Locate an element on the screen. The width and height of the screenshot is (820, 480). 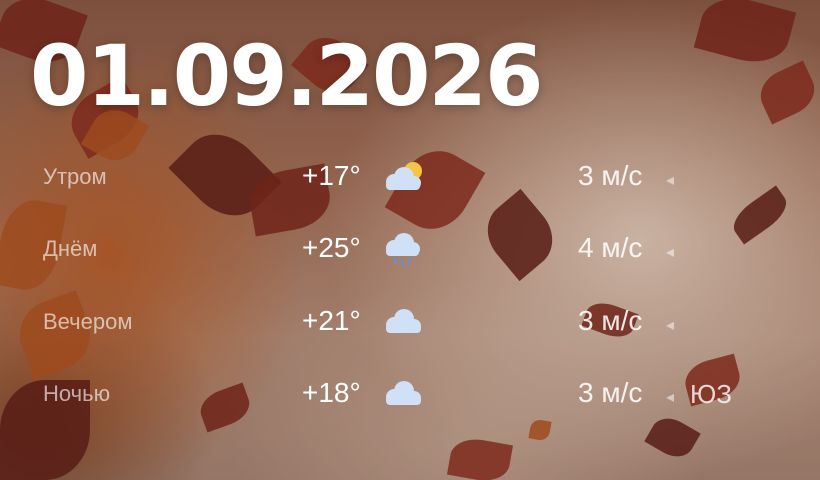
date-heading: 01.09.2026 is located at coordinates (286, 76).